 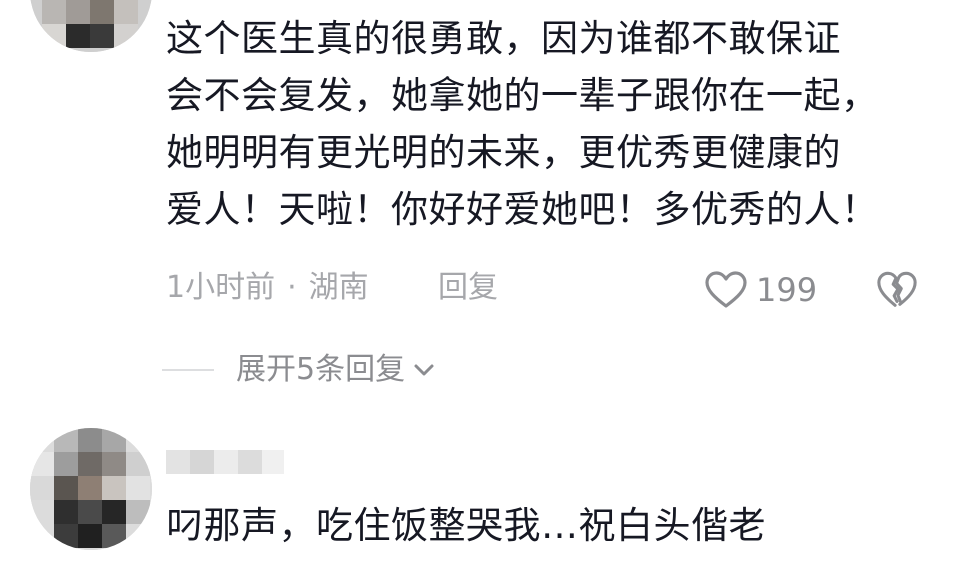 I want to click on like-count: 199, so click(x=787, y=290).